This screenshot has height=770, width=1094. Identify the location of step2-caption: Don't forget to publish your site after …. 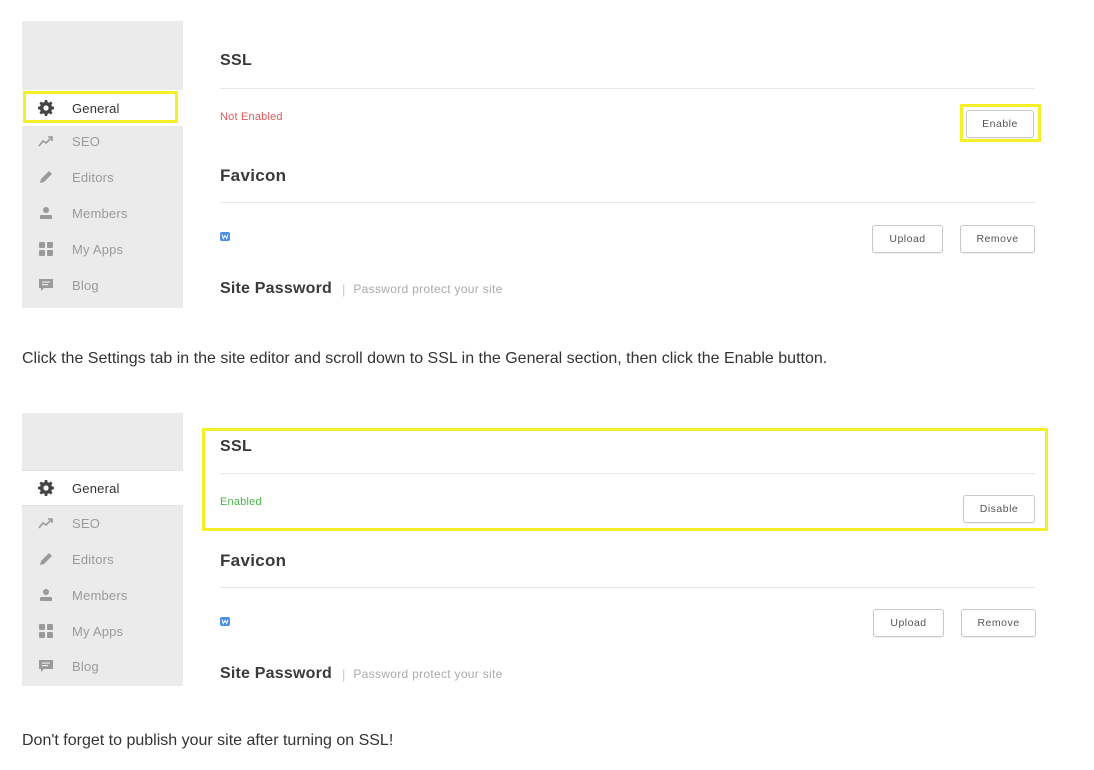
(208, 740).